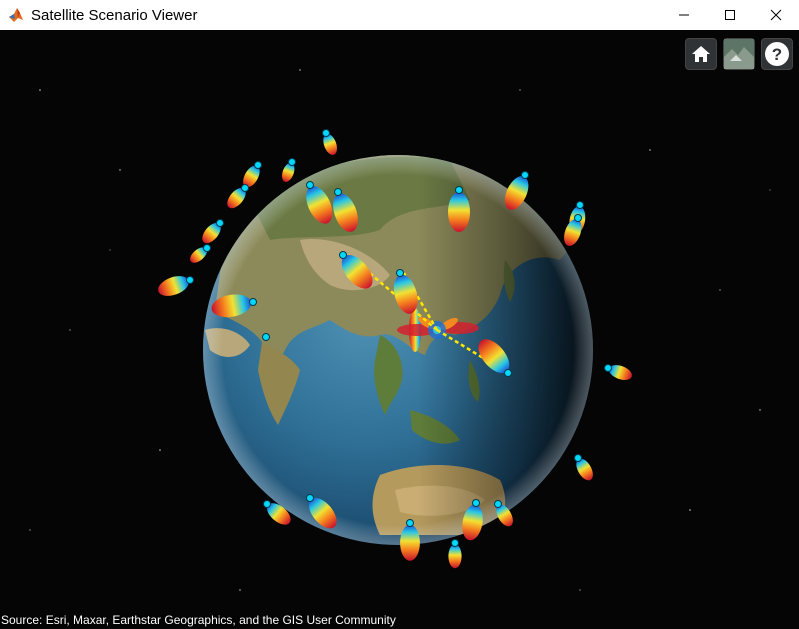  Describe the element at coordinates (16, 15) in the screenshot. I see `matlab-icon` at that location.